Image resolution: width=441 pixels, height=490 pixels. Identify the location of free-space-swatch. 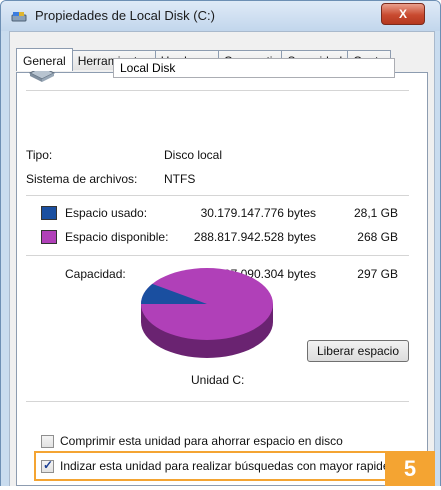
(49, 237).